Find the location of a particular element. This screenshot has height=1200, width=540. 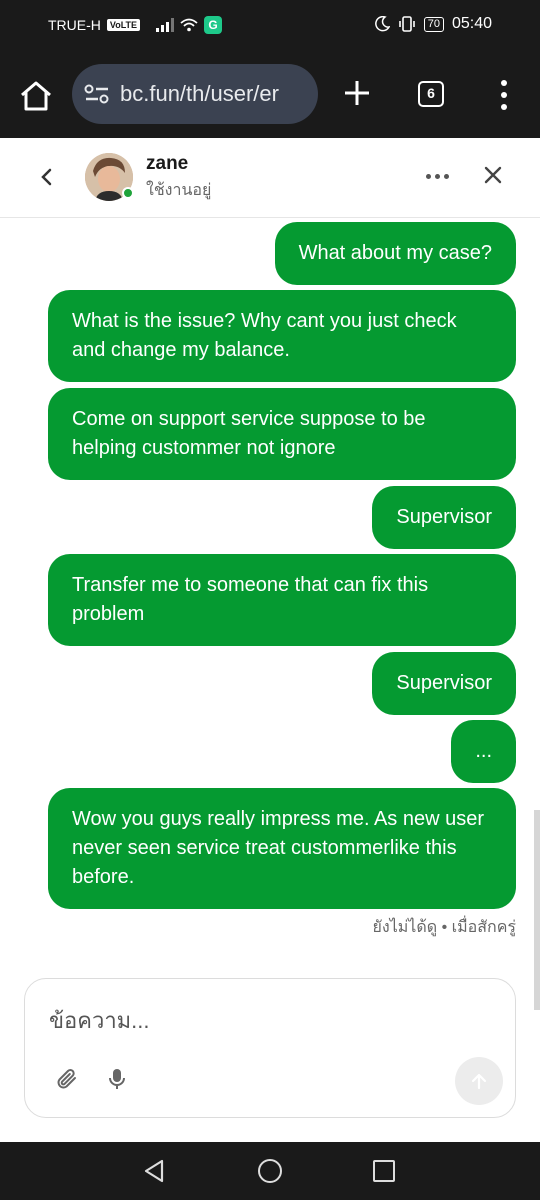

browser-menu-icon is located at coordinates (504, 95).